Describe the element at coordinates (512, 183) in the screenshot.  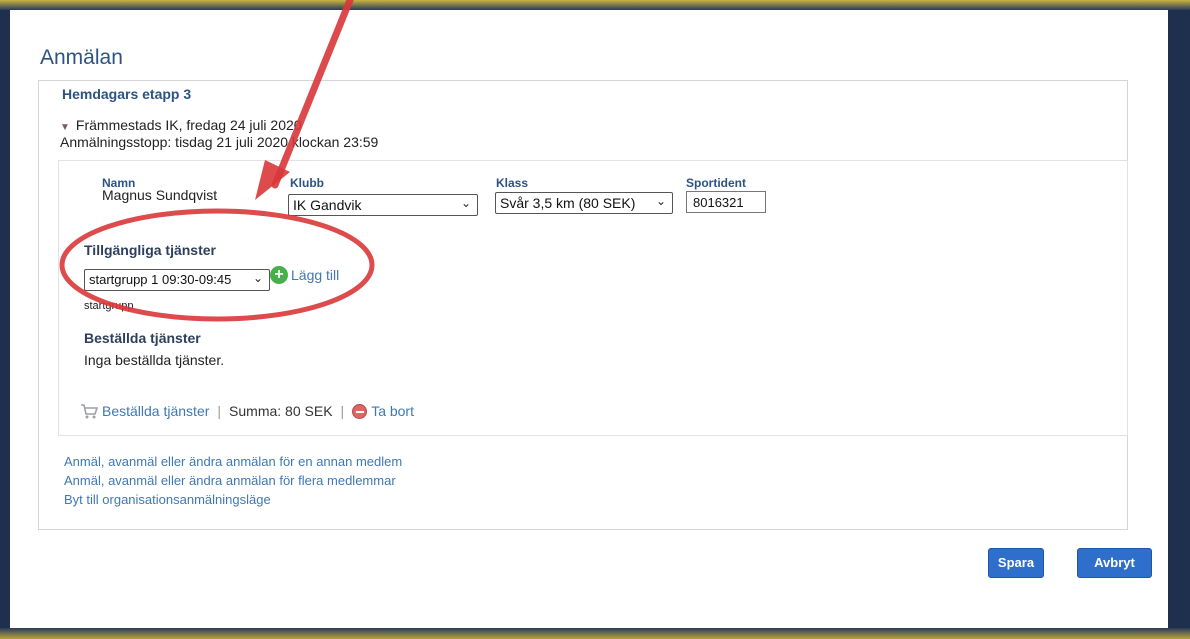
I see `class-column-label: Klass` at that location.